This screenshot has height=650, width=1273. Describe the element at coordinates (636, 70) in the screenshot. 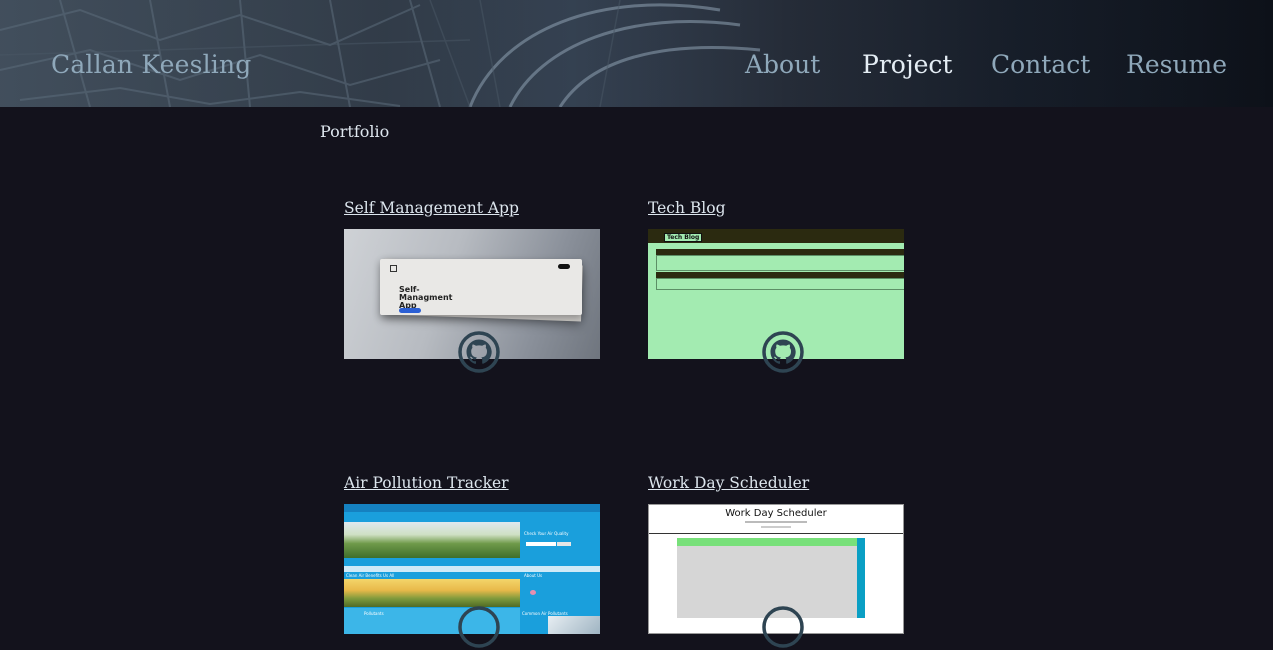

I see `main-nav: About Project Contact Resume` at that location.